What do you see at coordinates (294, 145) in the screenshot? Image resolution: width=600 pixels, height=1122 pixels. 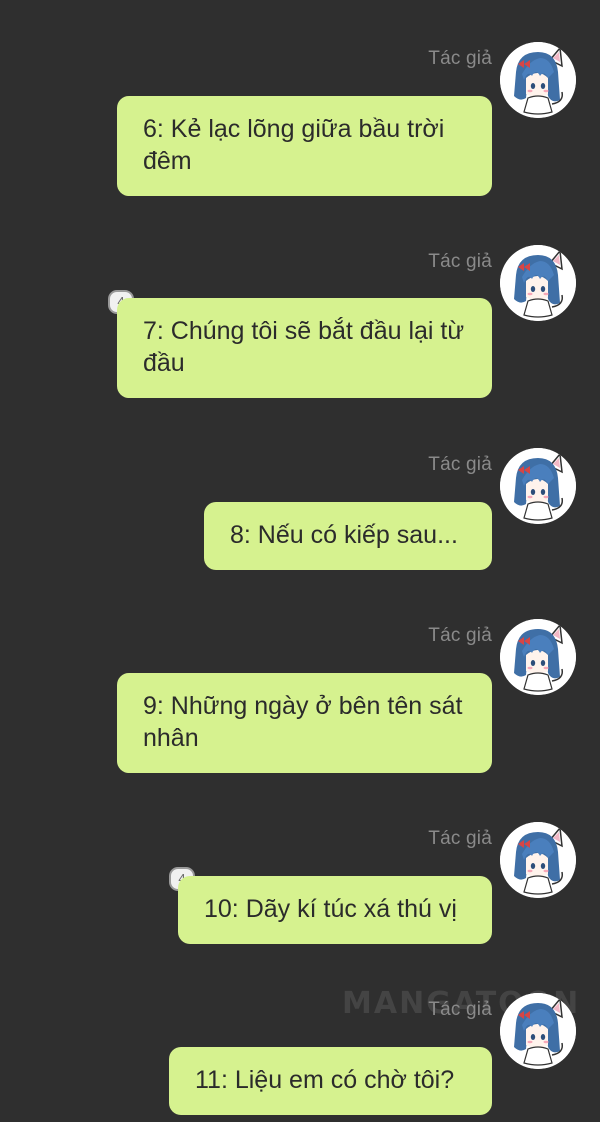 I see `chapter-title: 6: Kẻ lạc lõng giữa bầu trời đêm` at bounding box center [294, 145].